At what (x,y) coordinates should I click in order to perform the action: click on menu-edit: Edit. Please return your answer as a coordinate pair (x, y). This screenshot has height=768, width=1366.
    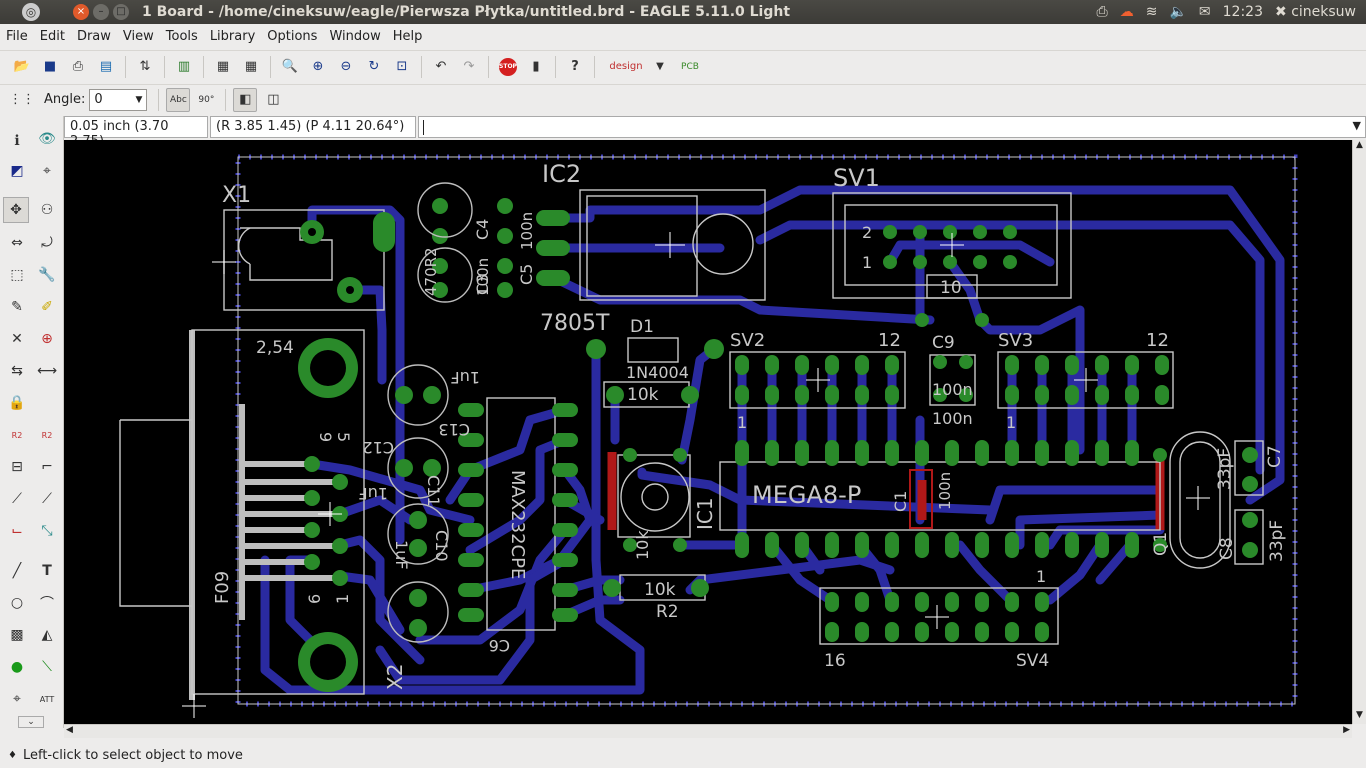
    Looking at the image, I should click on (52, 36).